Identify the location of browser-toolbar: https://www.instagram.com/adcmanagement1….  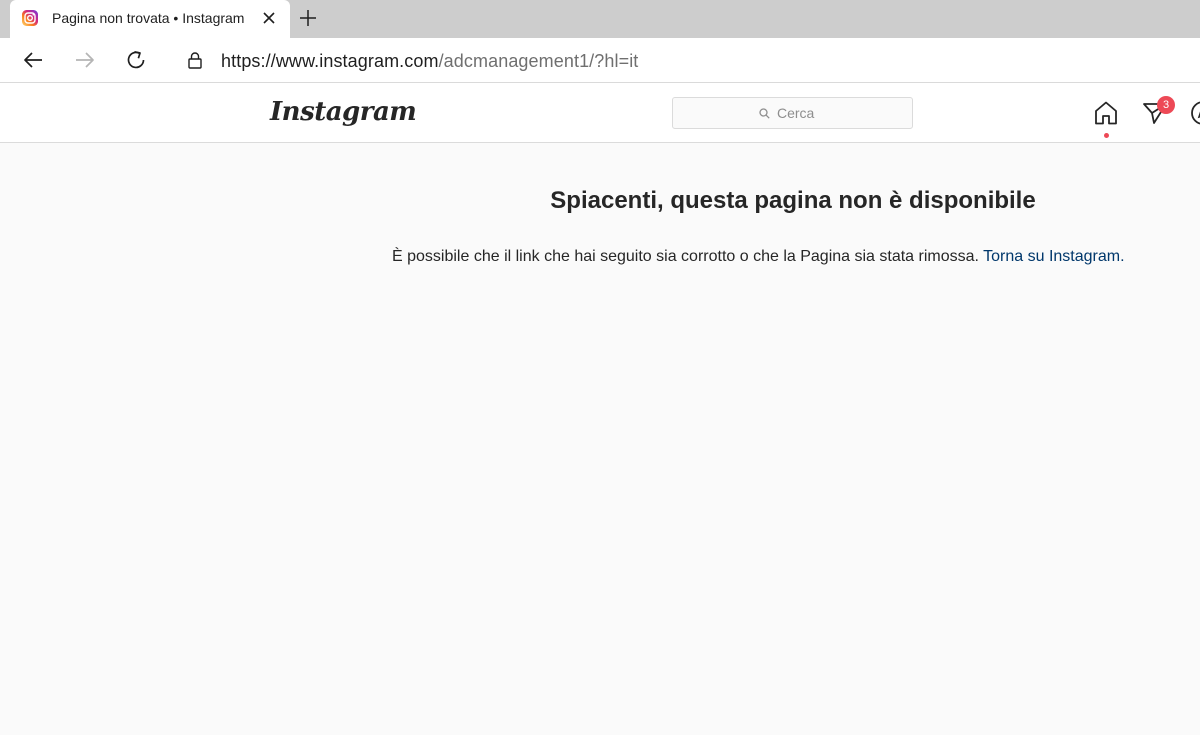
(600, 60).